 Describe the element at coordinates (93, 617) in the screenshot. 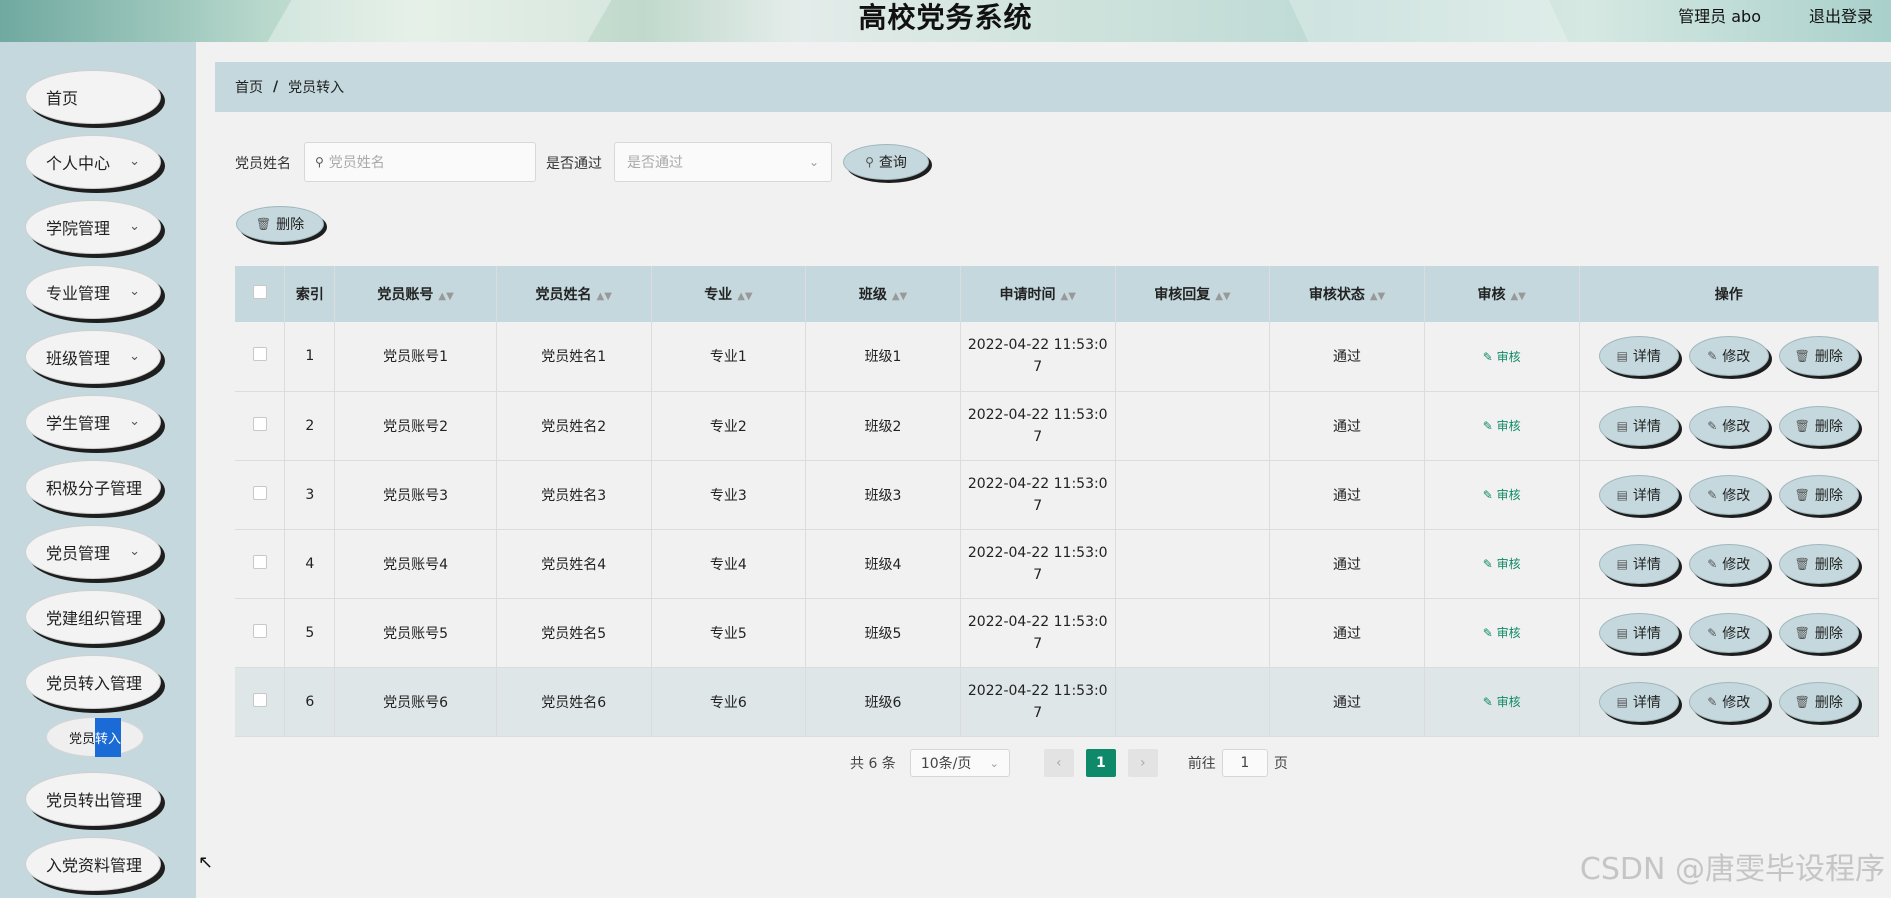

I see `sidebar-item-8: 党建组织管理` at that location.